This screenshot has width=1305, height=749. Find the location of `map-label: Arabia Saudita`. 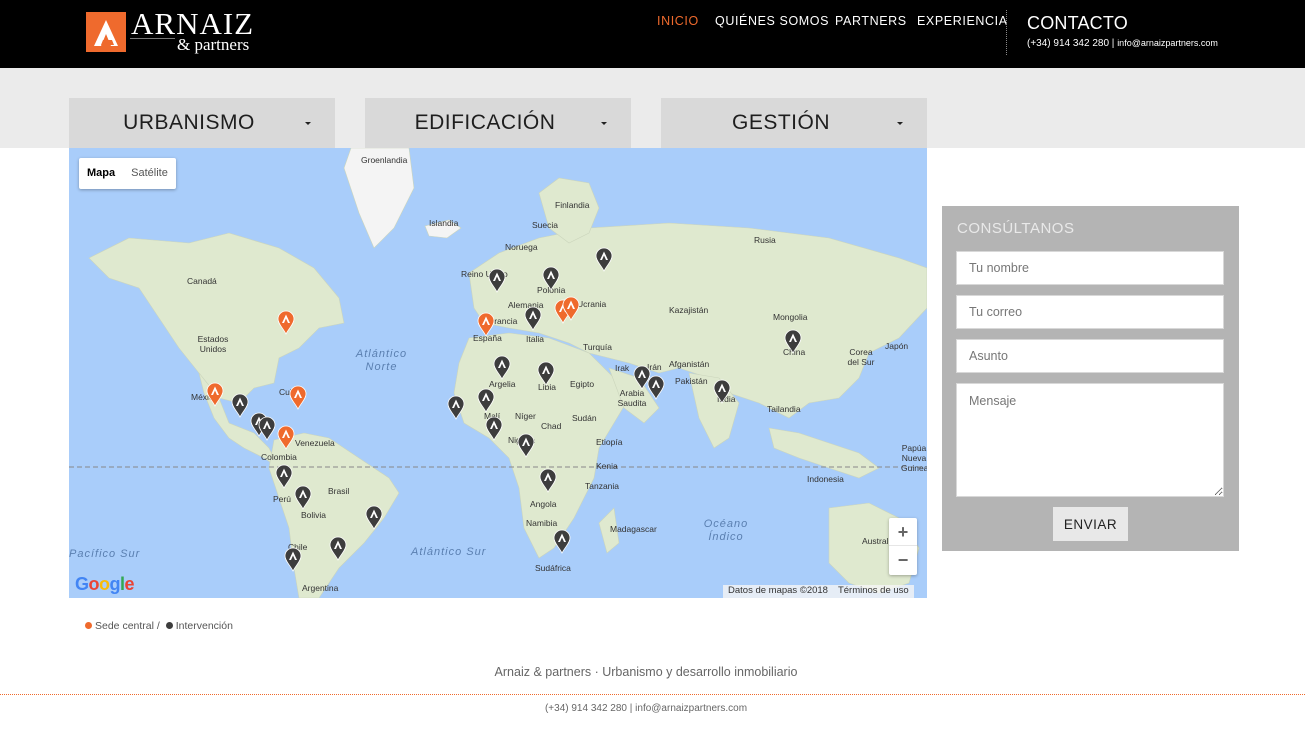

map-label: Arabia Saudita is located at coordinates (632, 398).